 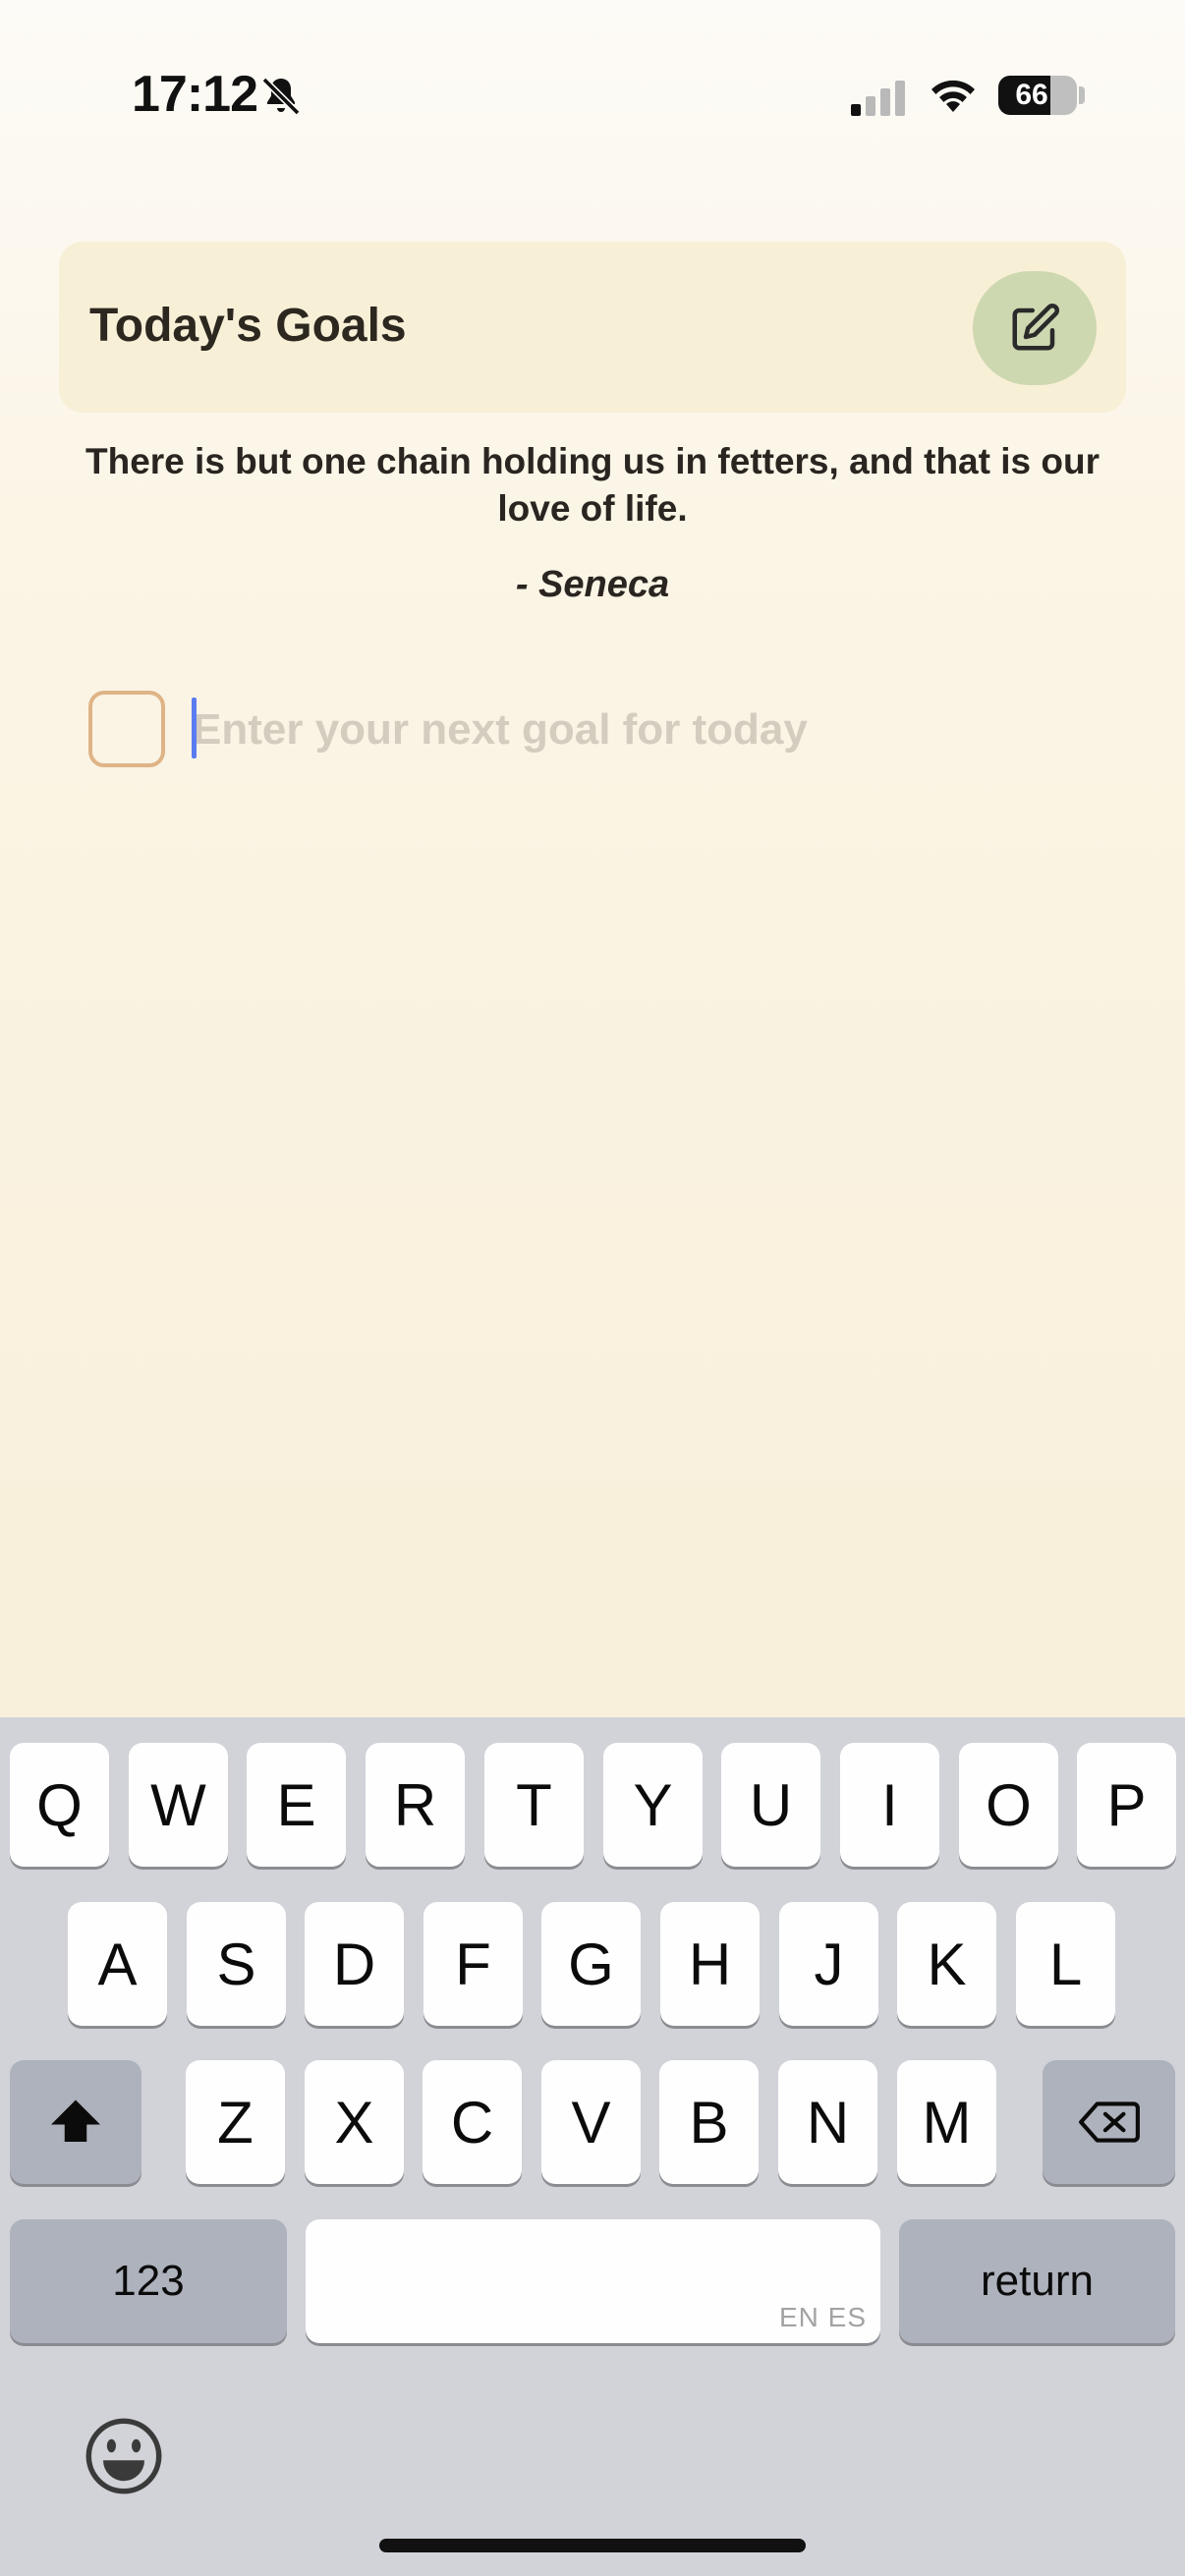 I want to click on header-card: Today's Goals, so click(x=592, y=327).